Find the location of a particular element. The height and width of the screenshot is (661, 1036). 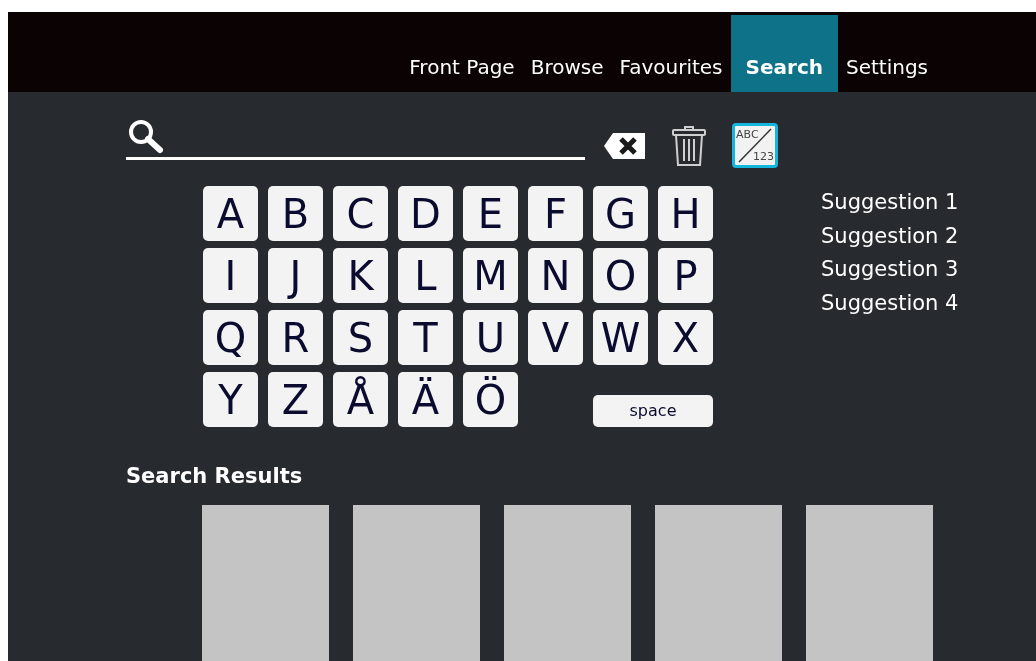

diagonal-line-icon is located at coordinates (755, 145).